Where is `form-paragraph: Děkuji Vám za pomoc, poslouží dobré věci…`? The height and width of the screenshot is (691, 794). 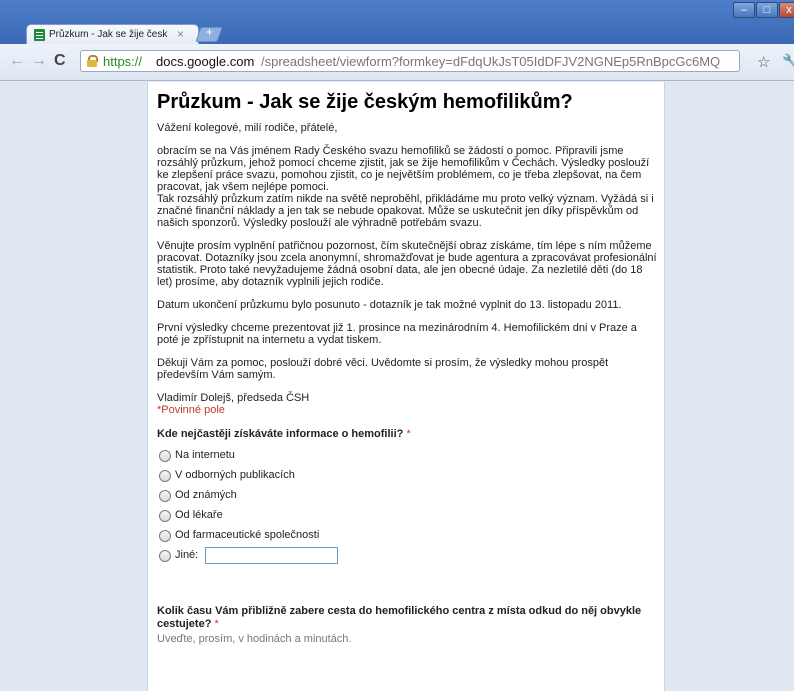
form-paragraph: Děkuji Vám za pomoc, poslouží dobré věci… is located at coordinates (383, 369).